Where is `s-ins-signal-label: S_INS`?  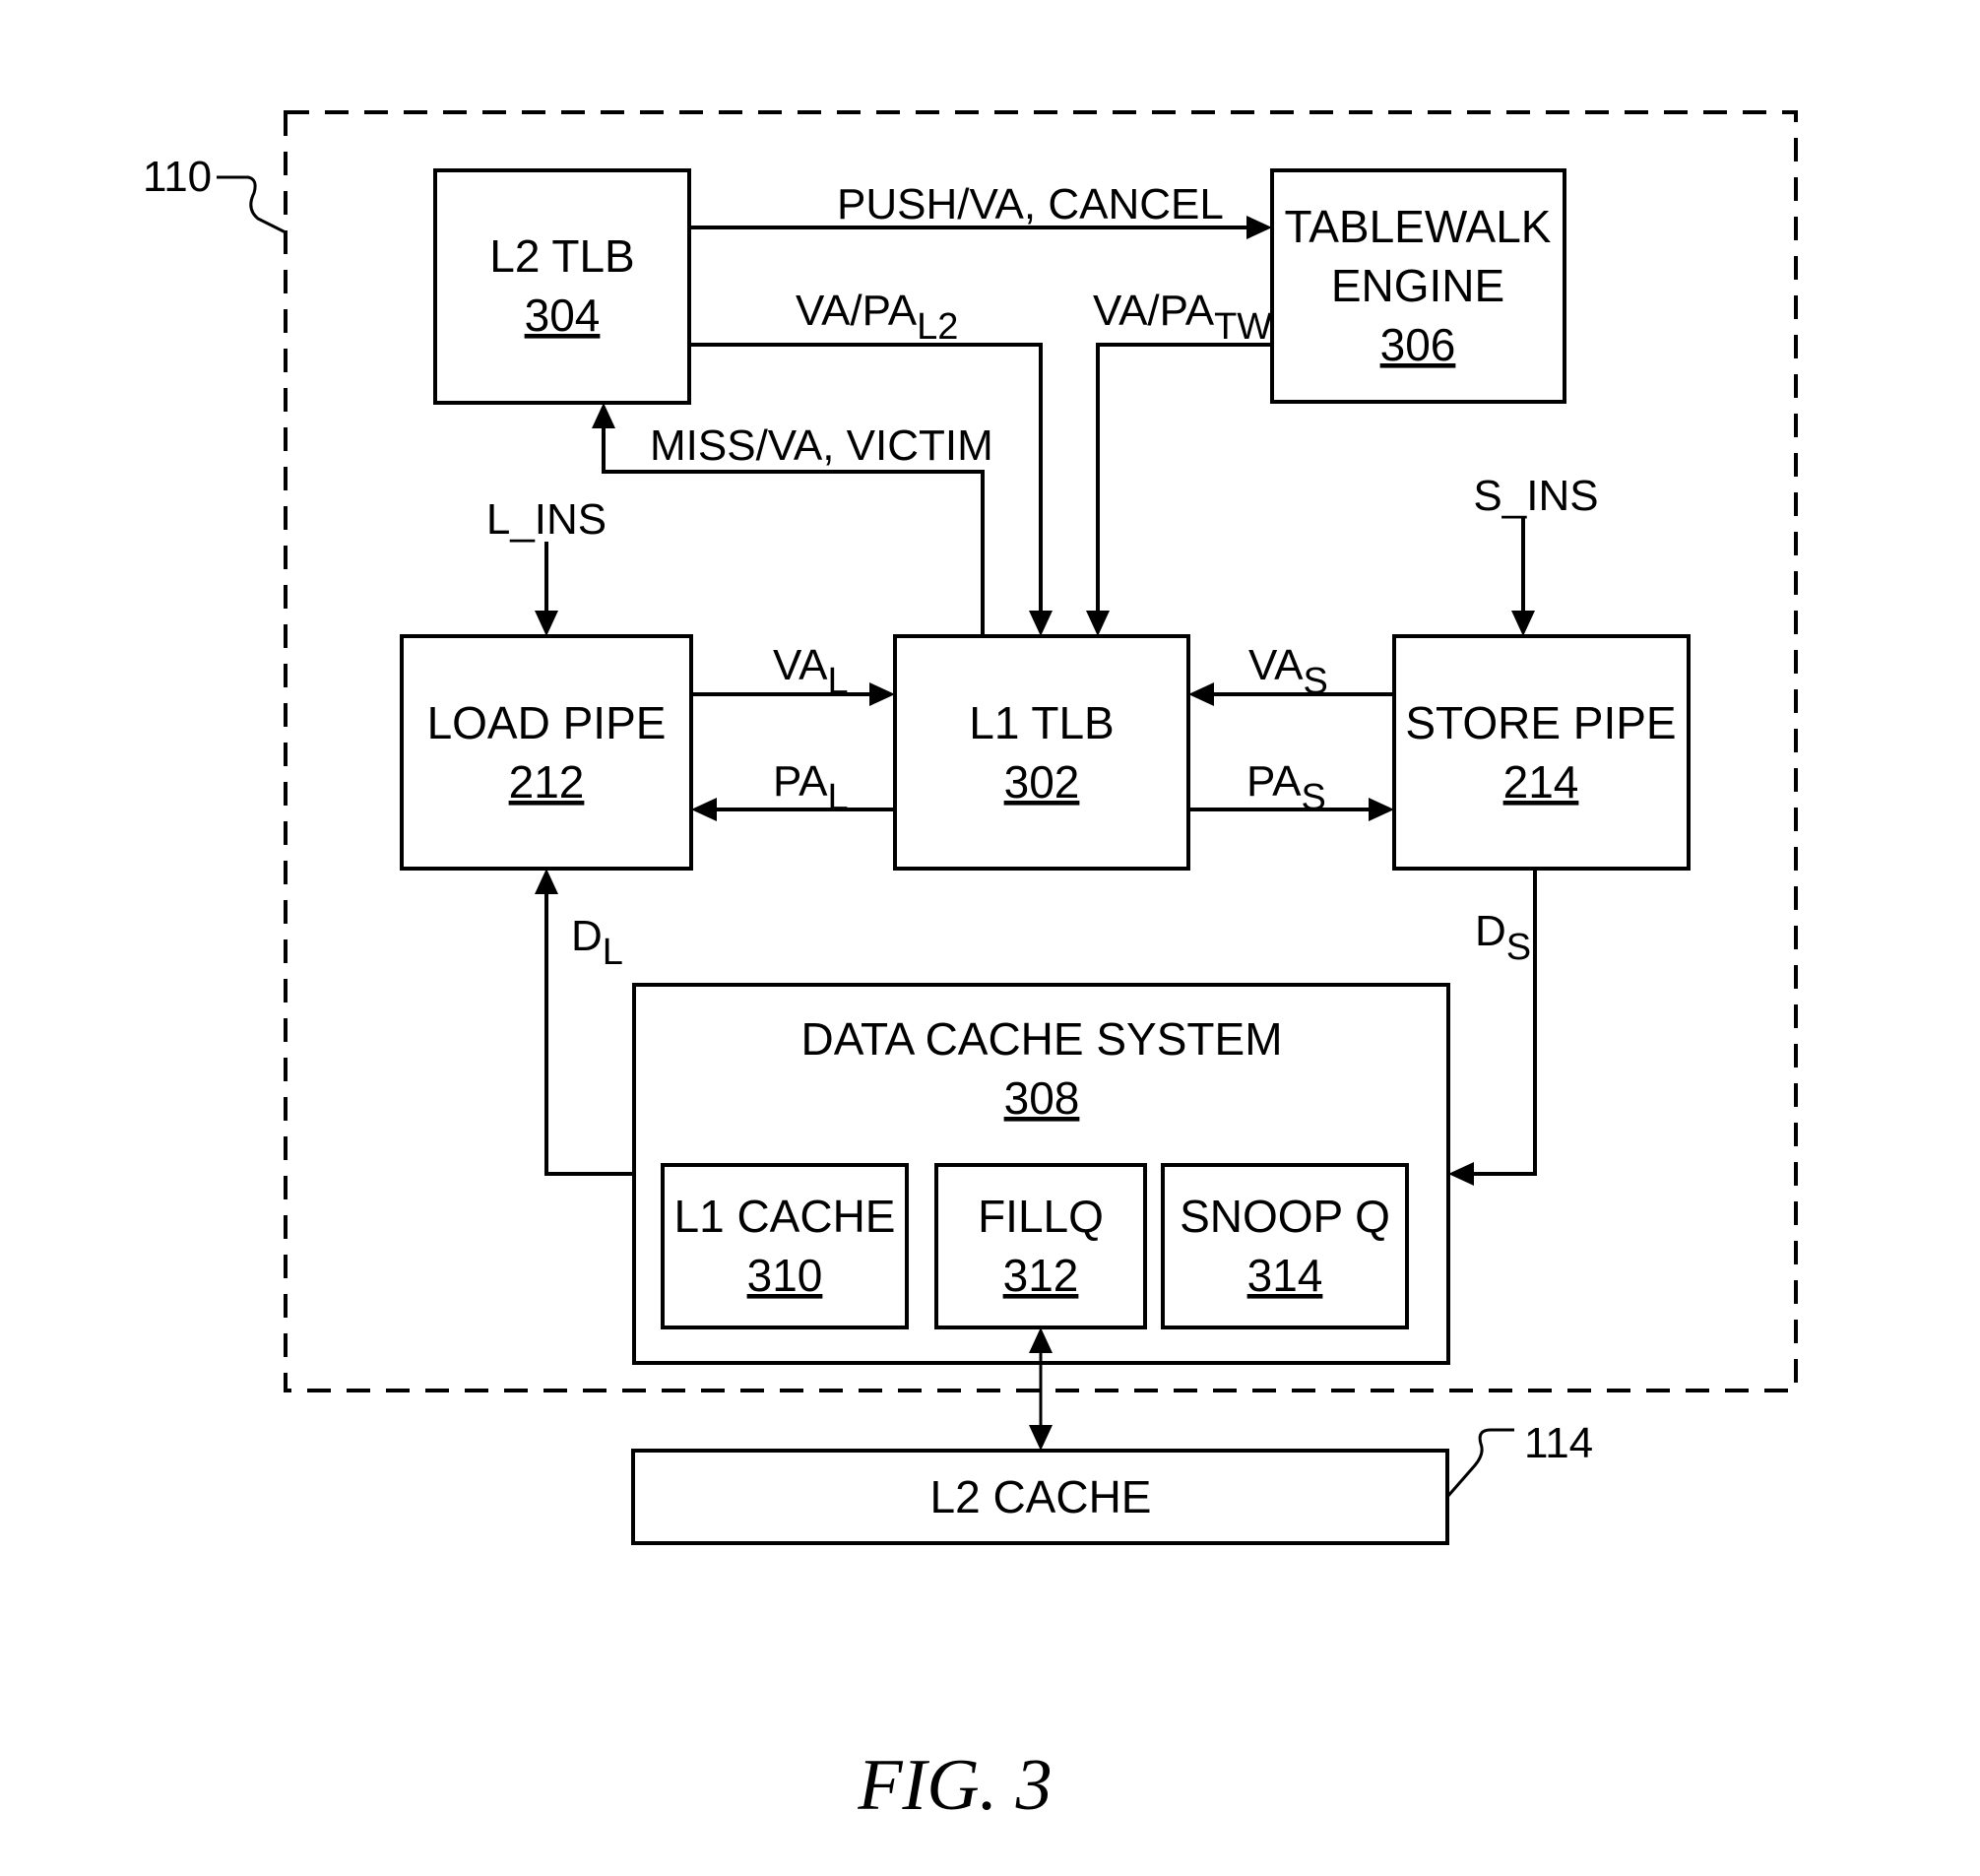 s-ins-signal-label: S_INS is located at coordinates (1535, 496).